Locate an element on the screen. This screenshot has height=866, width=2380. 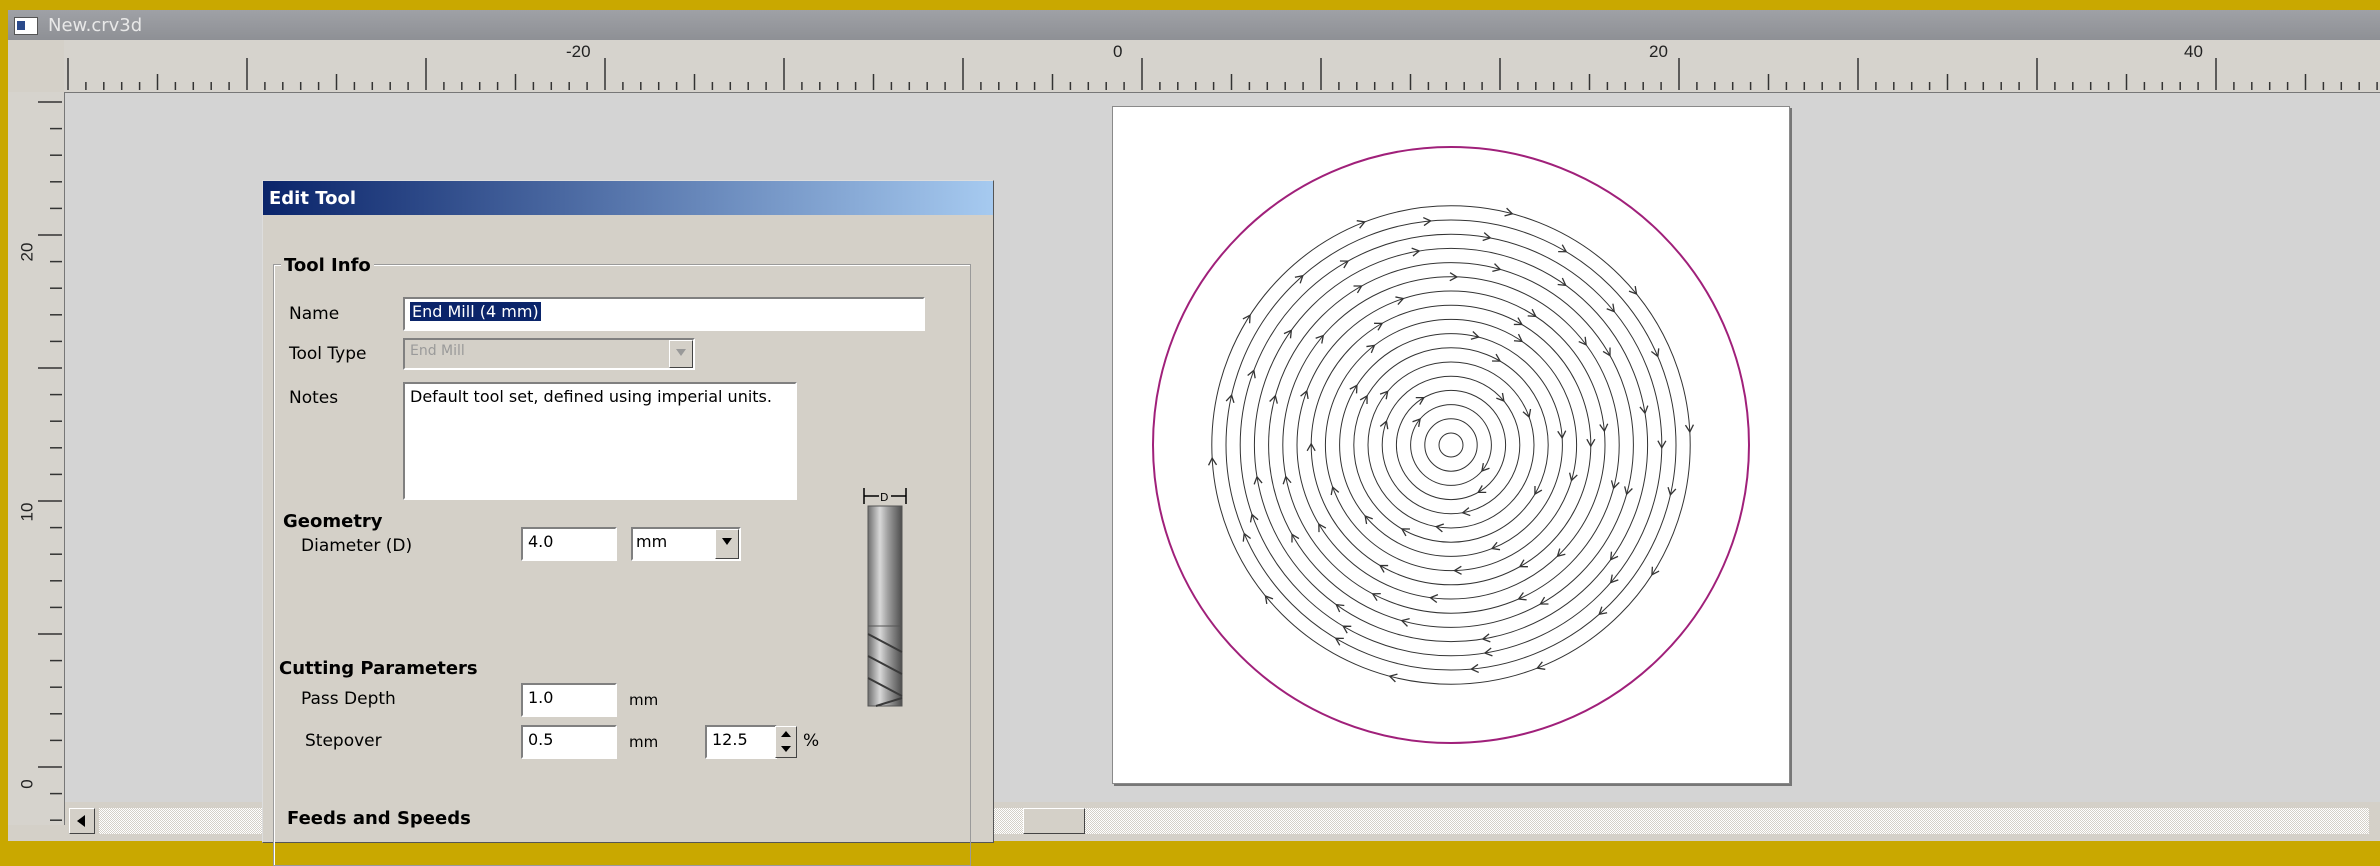
notes-label: Notes is located at coordinates (314, 398).